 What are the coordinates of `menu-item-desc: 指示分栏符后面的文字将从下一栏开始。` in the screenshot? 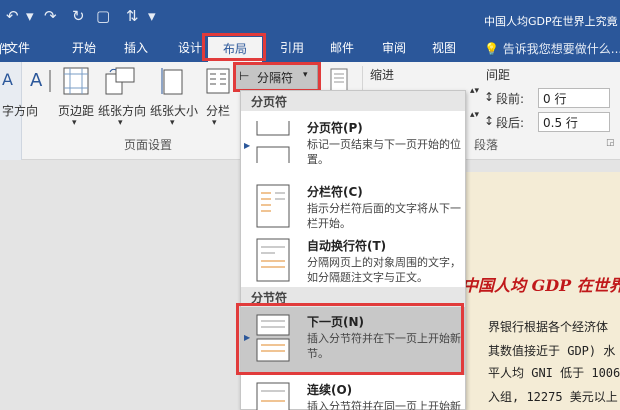 It's located at (384, 216).